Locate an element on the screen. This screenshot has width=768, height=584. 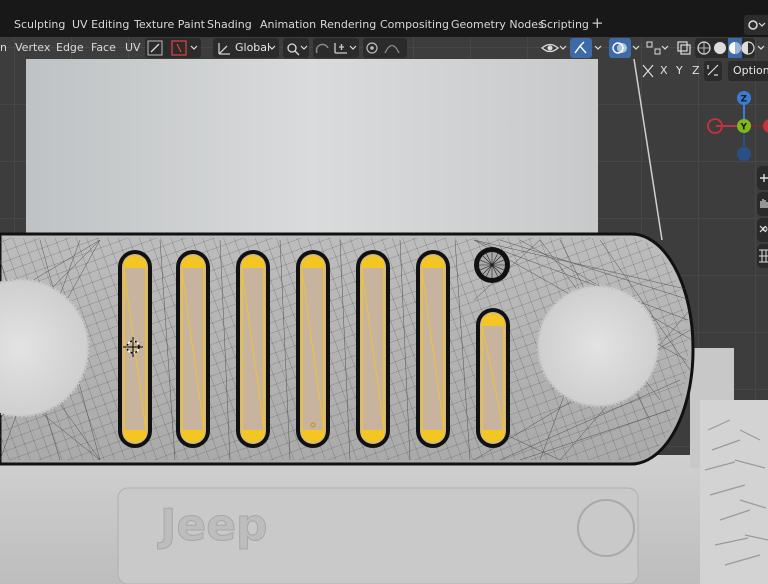
mesh-edit-overlay-button is located at coordinates (657, 48).